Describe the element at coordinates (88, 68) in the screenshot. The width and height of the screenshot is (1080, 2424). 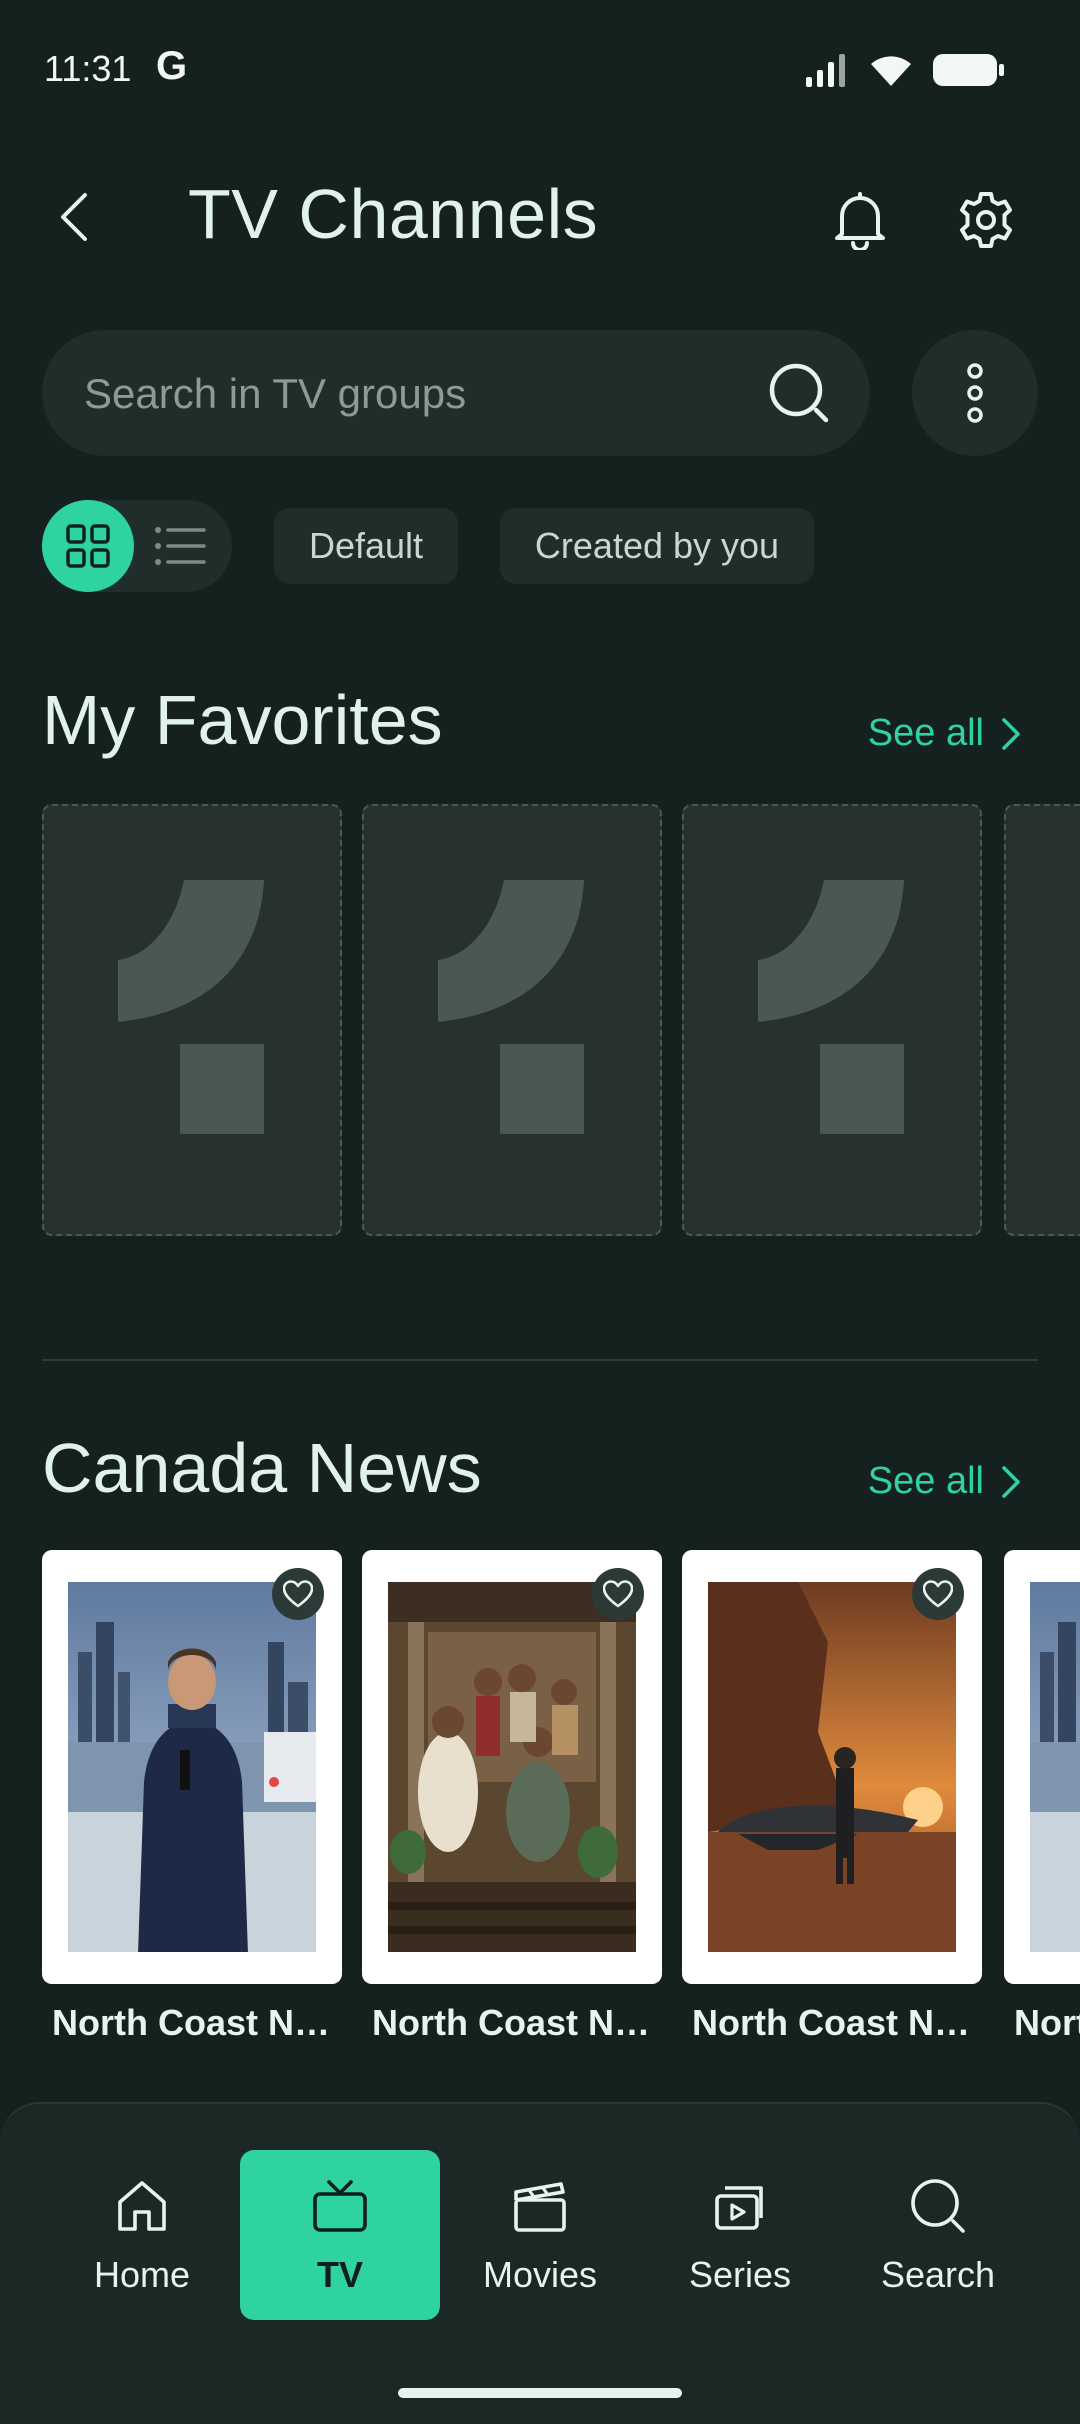
I see `status-time: 11:31` at that location.